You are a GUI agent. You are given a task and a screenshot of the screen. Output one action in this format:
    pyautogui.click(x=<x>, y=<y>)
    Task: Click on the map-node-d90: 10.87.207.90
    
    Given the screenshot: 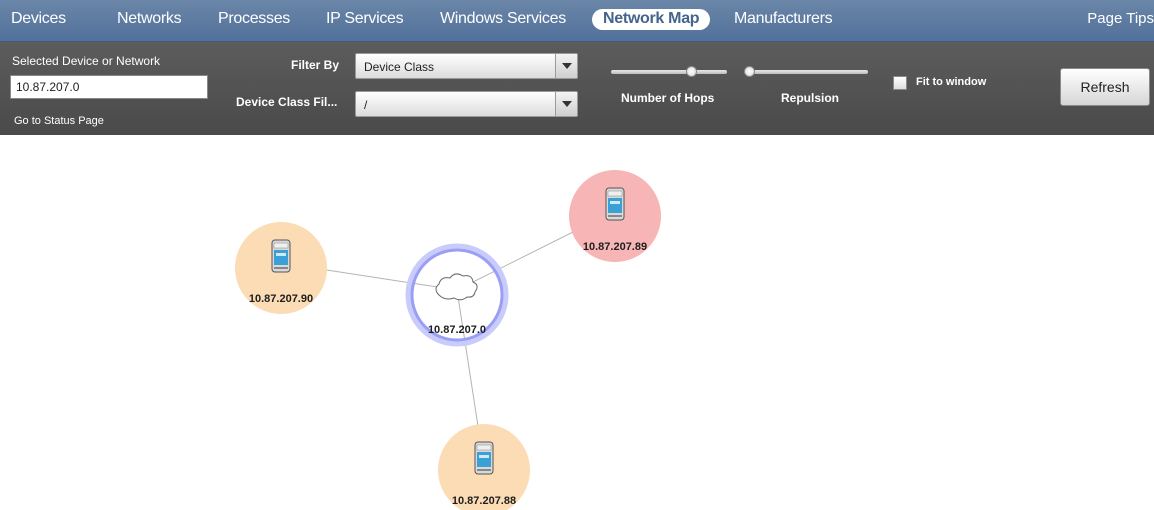 What is the action you would take?
    pyautogui.click(x=281, y=268)
    